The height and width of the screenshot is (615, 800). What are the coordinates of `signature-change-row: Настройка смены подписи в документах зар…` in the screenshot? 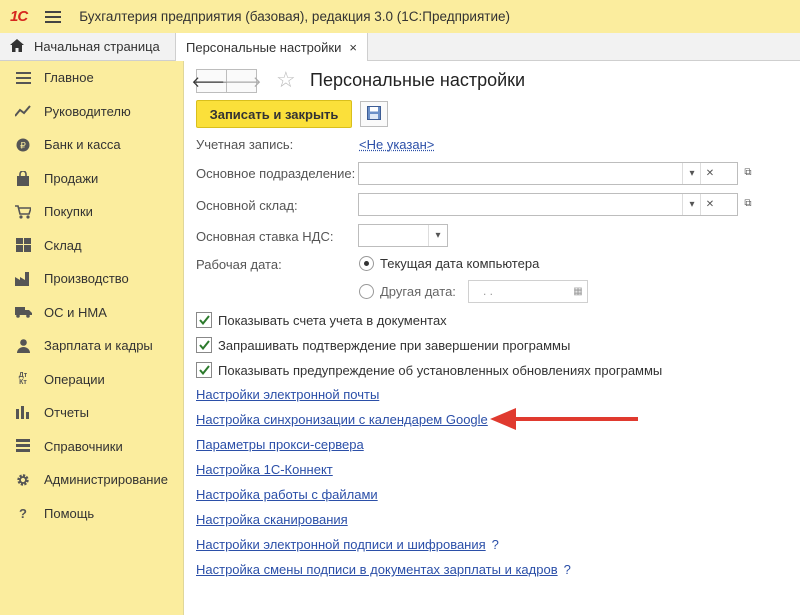 It's located at (383, 569).